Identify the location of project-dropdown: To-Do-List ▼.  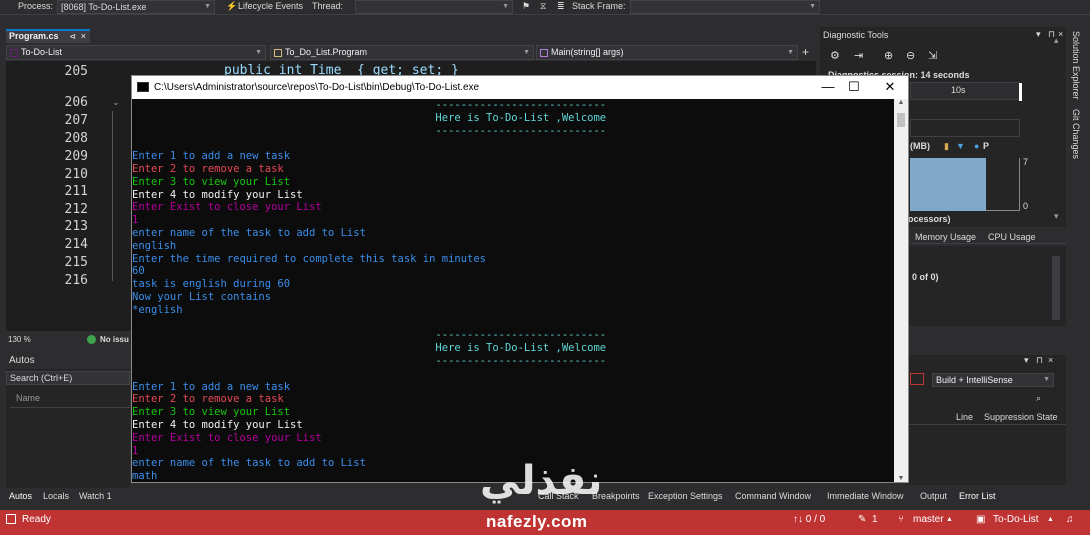
(136, 52).